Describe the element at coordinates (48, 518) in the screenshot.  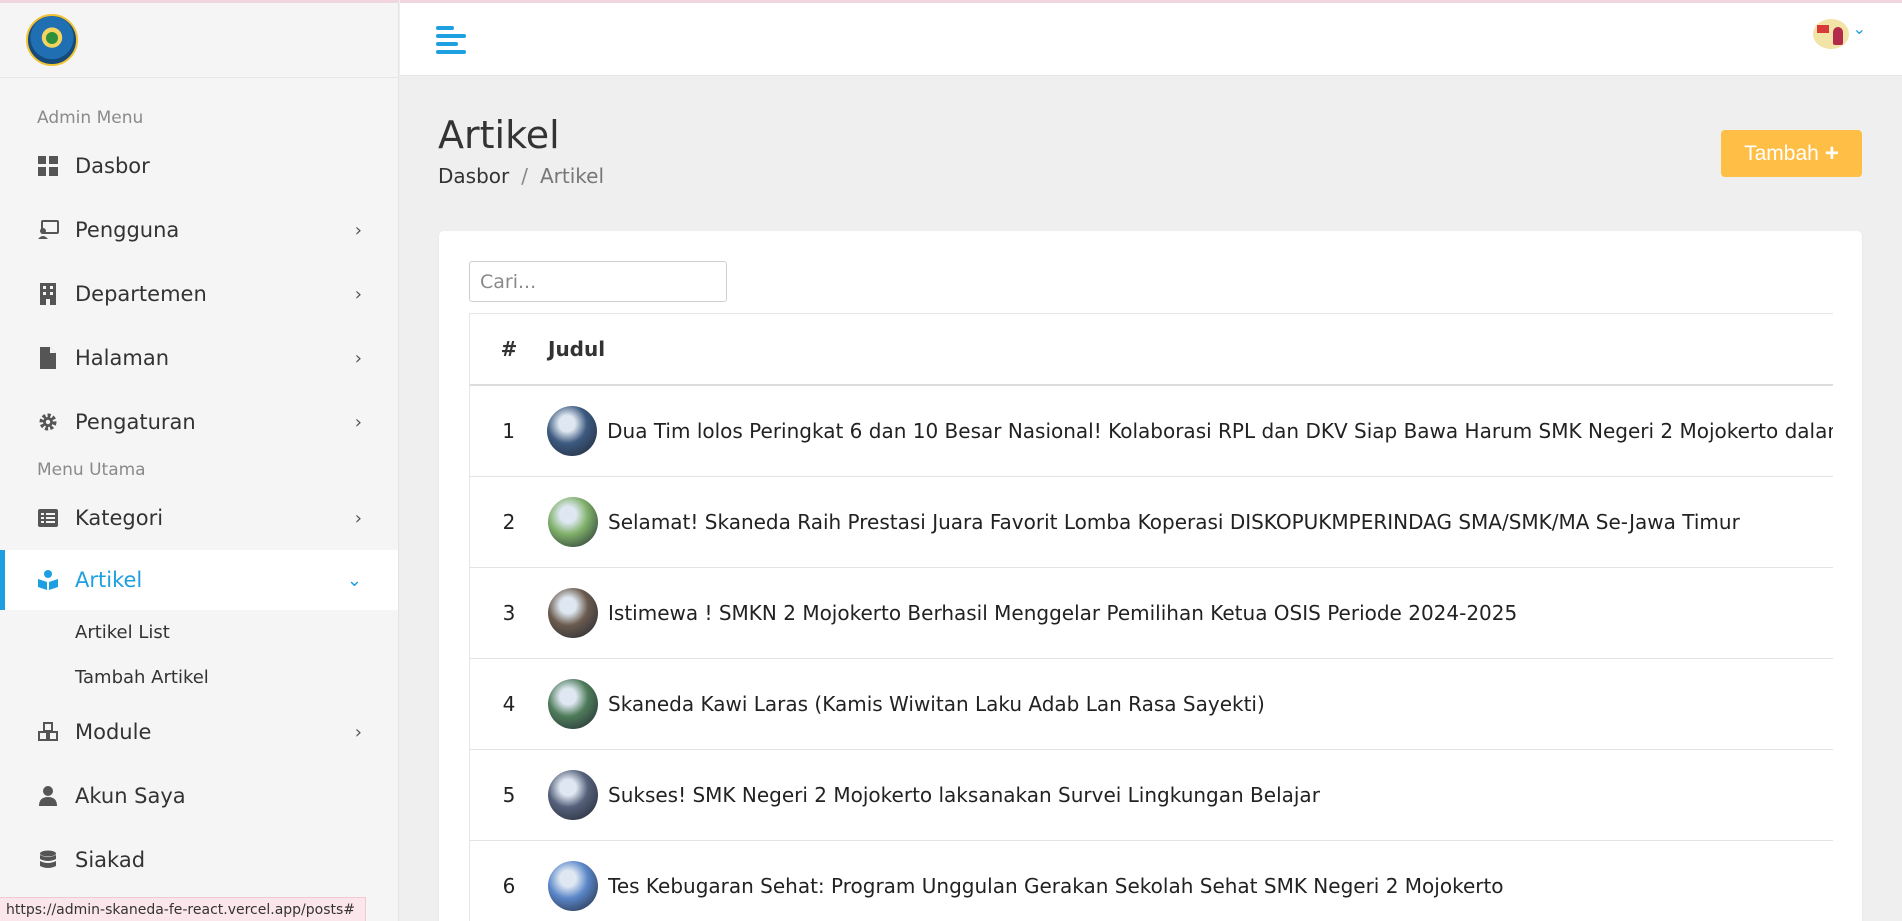
I see `list-icon` at that location.